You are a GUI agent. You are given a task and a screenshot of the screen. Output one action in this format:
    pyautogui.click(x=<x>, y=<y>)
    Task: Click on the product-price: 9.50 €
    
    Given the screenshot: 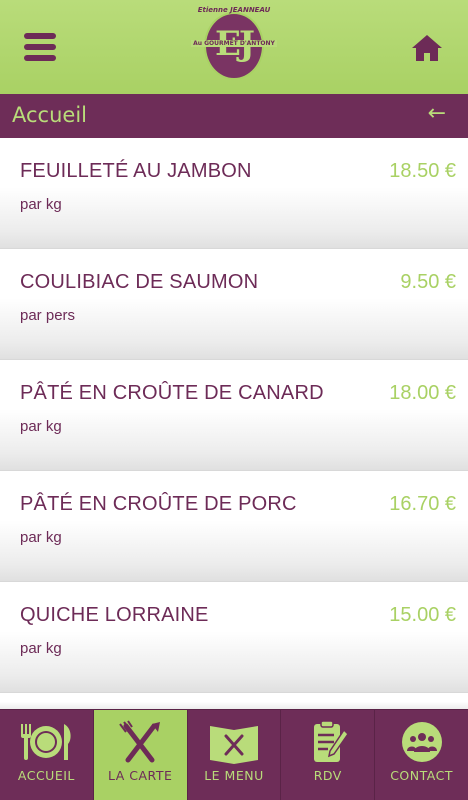 What is the action you would take?
    pyautogui.click(x=428, y=282)
    